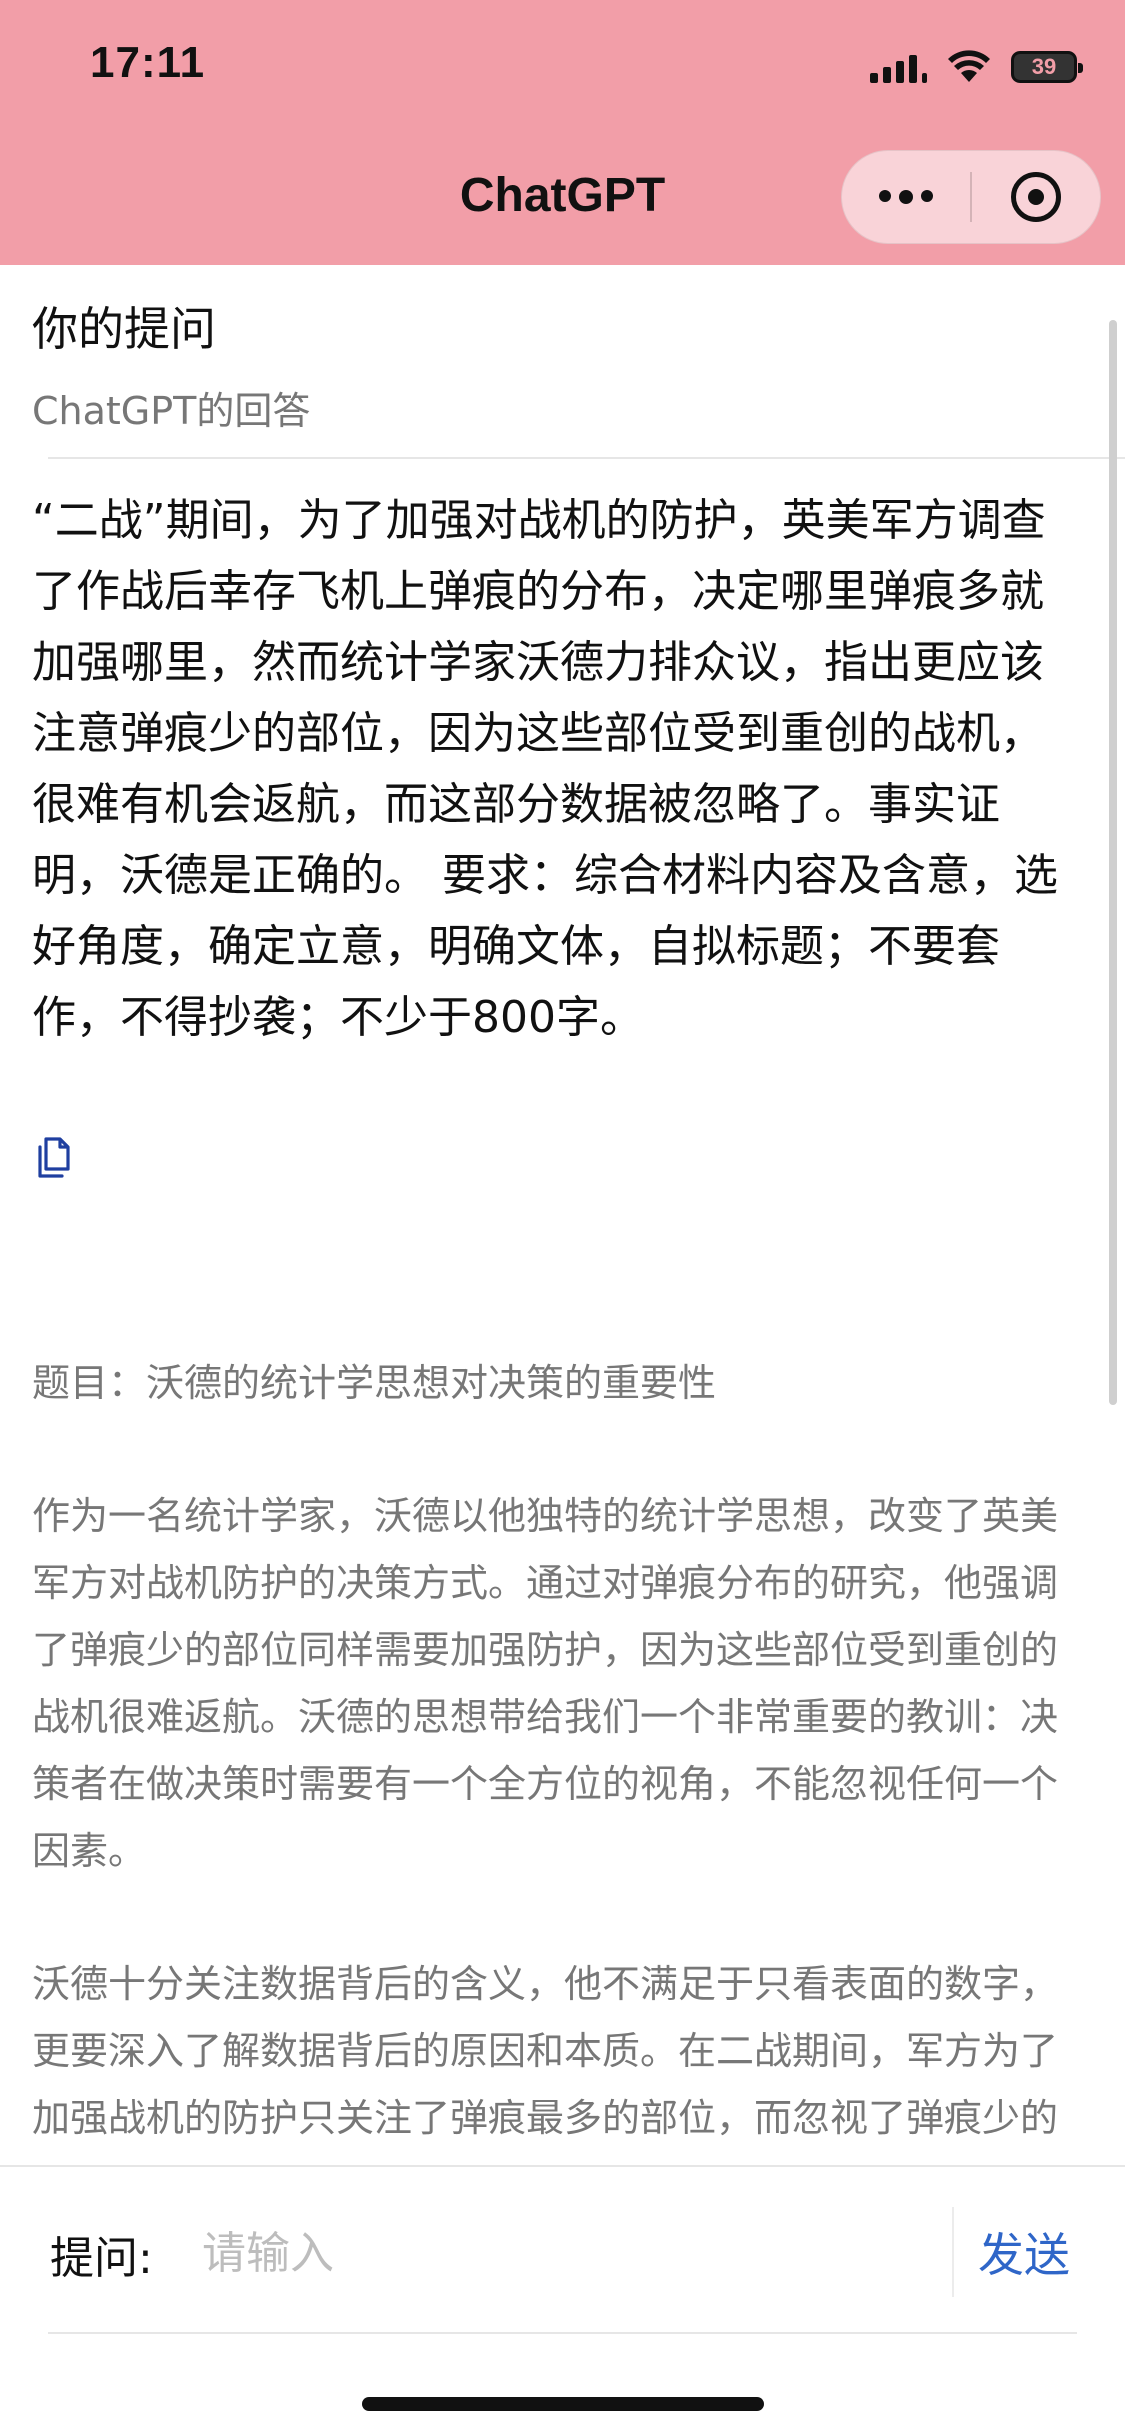  I want to click on wifi-icon, so click(969, 66).